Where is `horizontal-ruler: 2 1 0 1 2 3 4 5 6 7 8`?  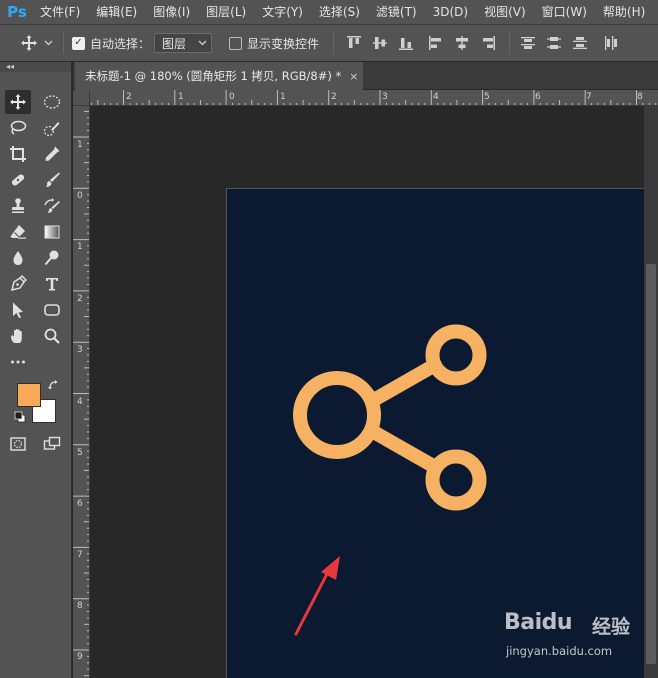 horizontal-ruler: 2 1 0 1 2 3 4 5 6 7 8 is located at coordinates (374, 98).